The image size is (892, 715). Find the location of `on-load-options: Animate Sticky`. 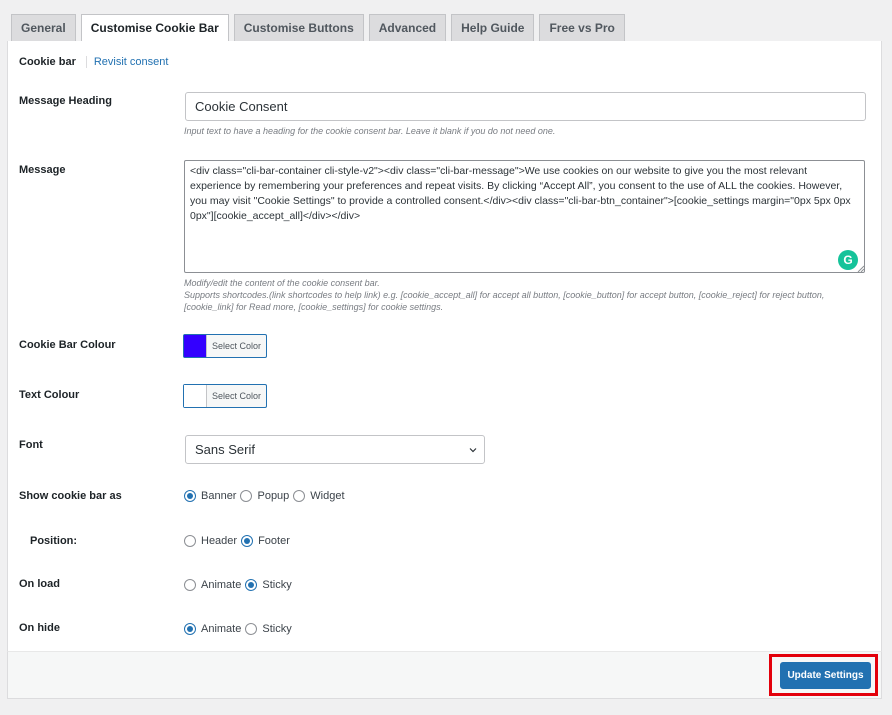

on-load-options: Animate Sticky is located at coordinates (240, 585).